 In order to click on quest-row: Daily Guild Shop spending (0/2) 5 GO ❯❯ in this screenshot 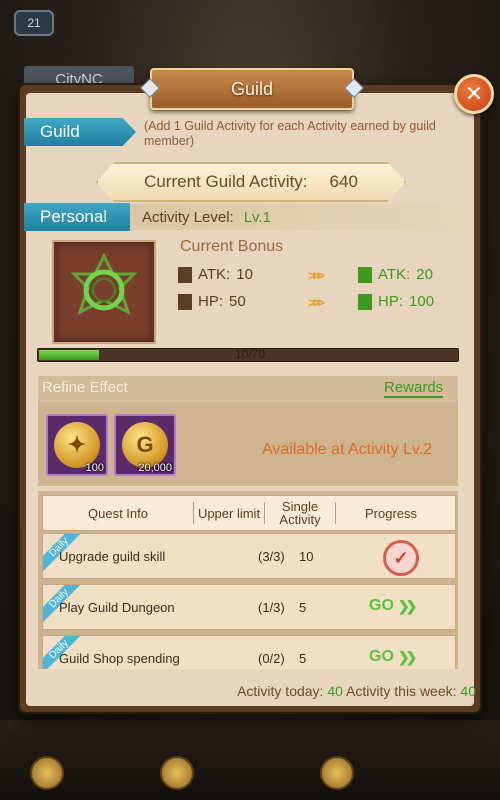, I will do `click(249, 652)`.